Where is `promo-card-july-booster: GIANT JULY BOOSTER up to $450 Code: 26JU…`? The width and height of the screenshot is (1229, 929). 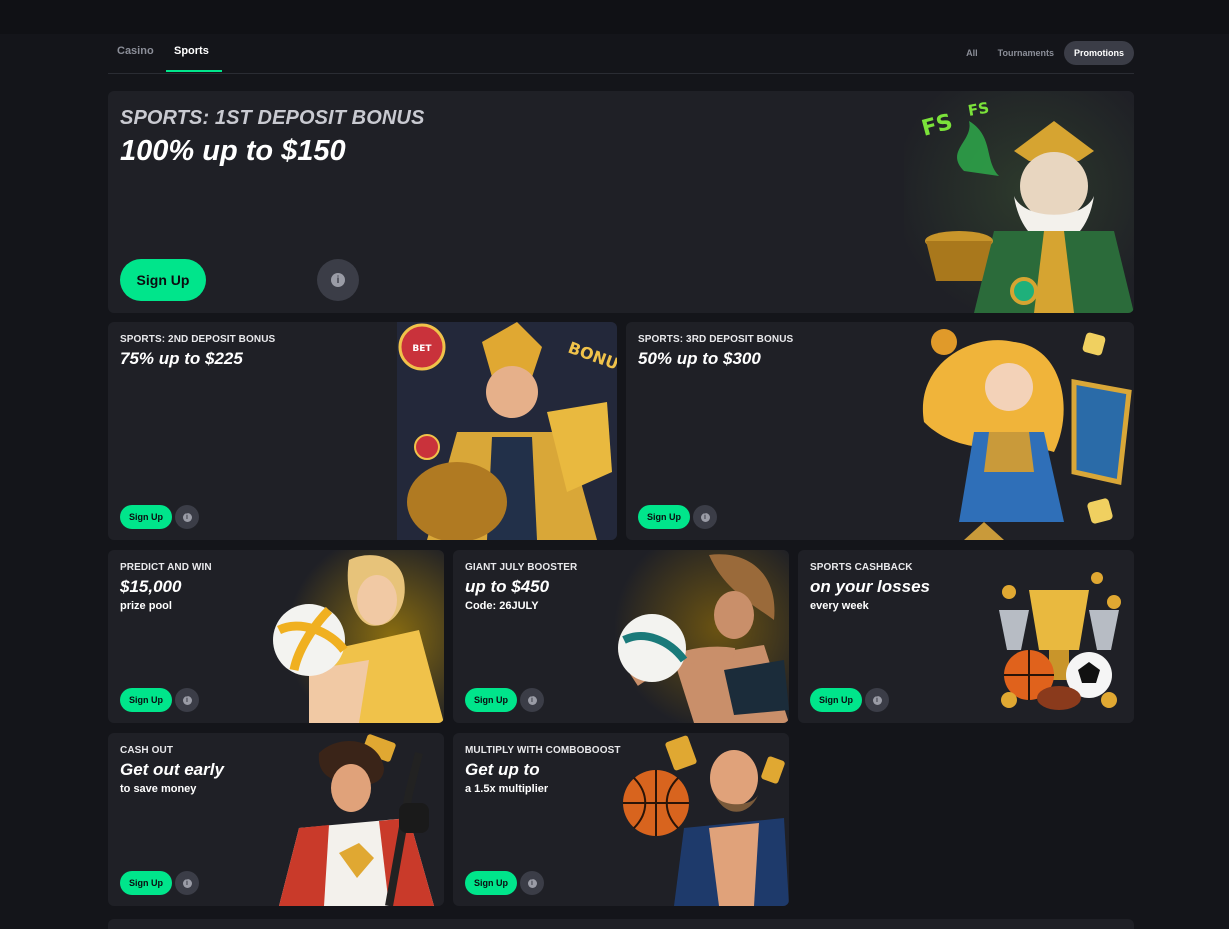
promo-card-july-booster: GIANT JULY BOOSTER up to $450 Code: 26JU… is located at coordinates (621, 636).